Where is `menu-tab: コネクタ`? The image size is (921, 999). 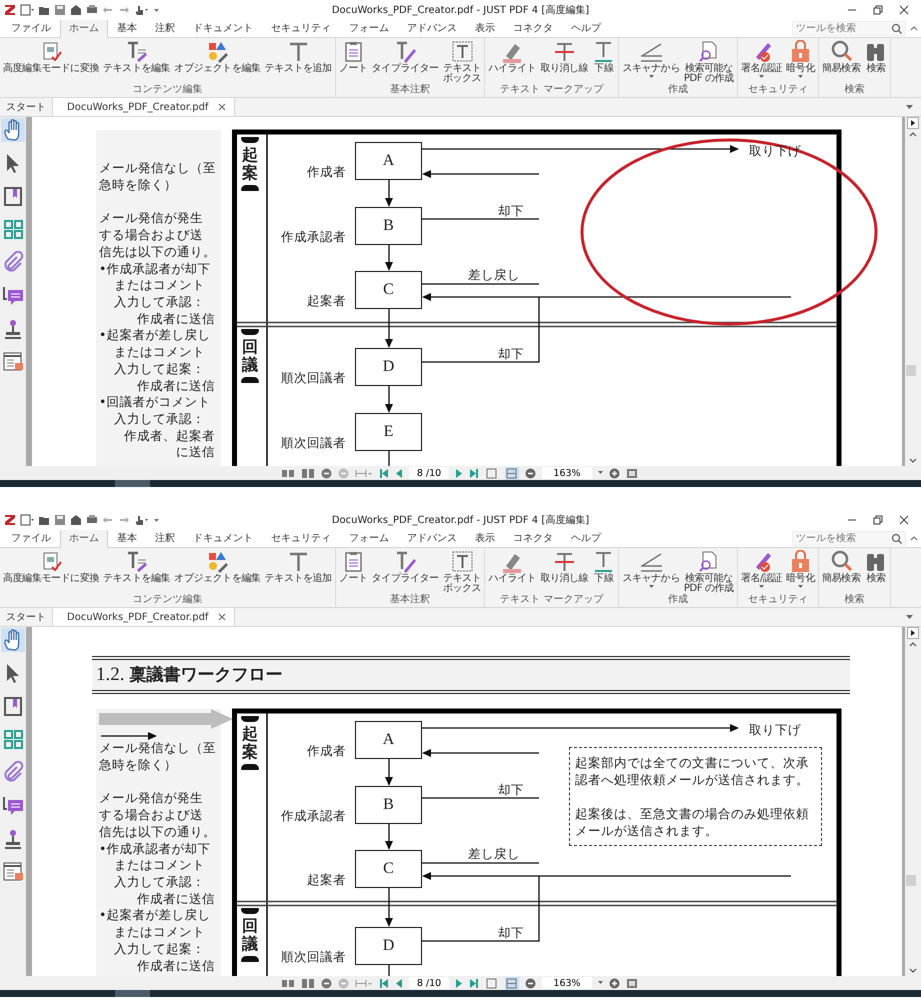
menu-tab: コネクタ is located at coordinates (533, 537).